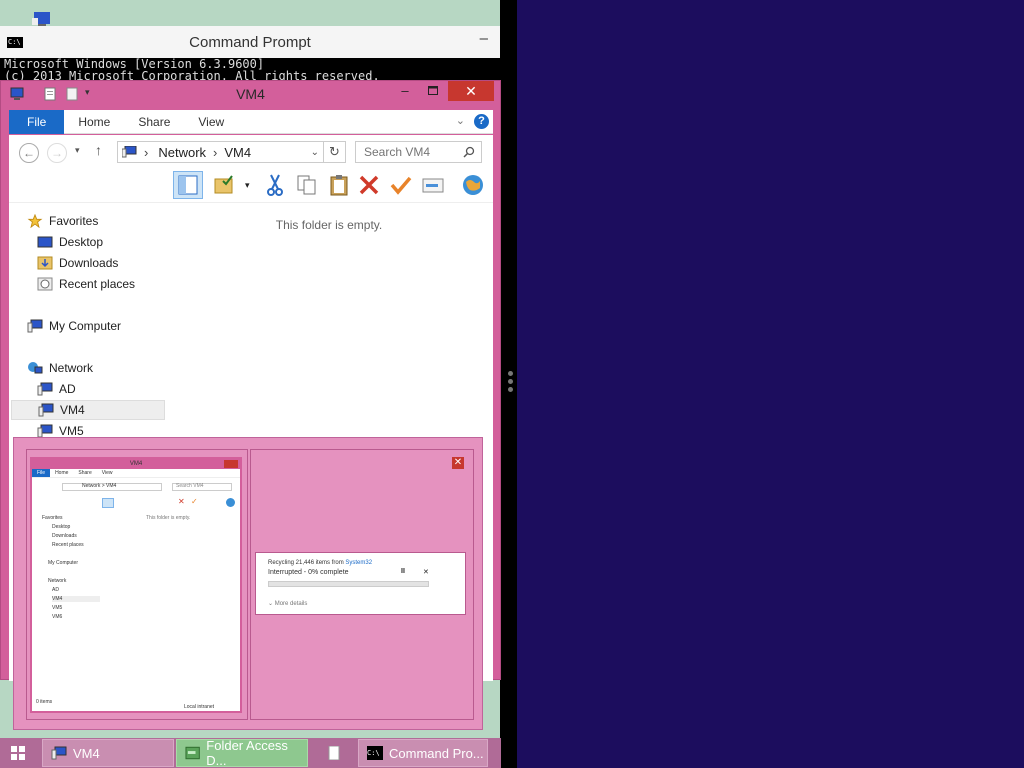 The width and height of the screenshot is (1024, 768). What do you see at coordinates (67, 389) in the screenshot?
I see `nav-ad-label: AD` at bounding box center [67, 389].